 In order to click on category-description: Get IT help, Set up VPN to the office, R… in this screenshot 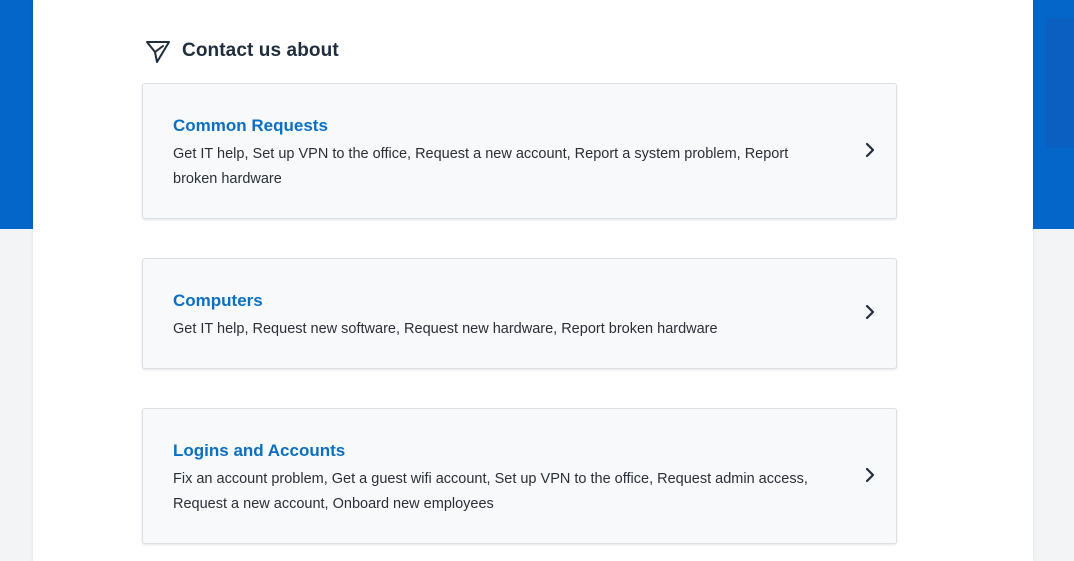, I will do `click(481, 166)`.